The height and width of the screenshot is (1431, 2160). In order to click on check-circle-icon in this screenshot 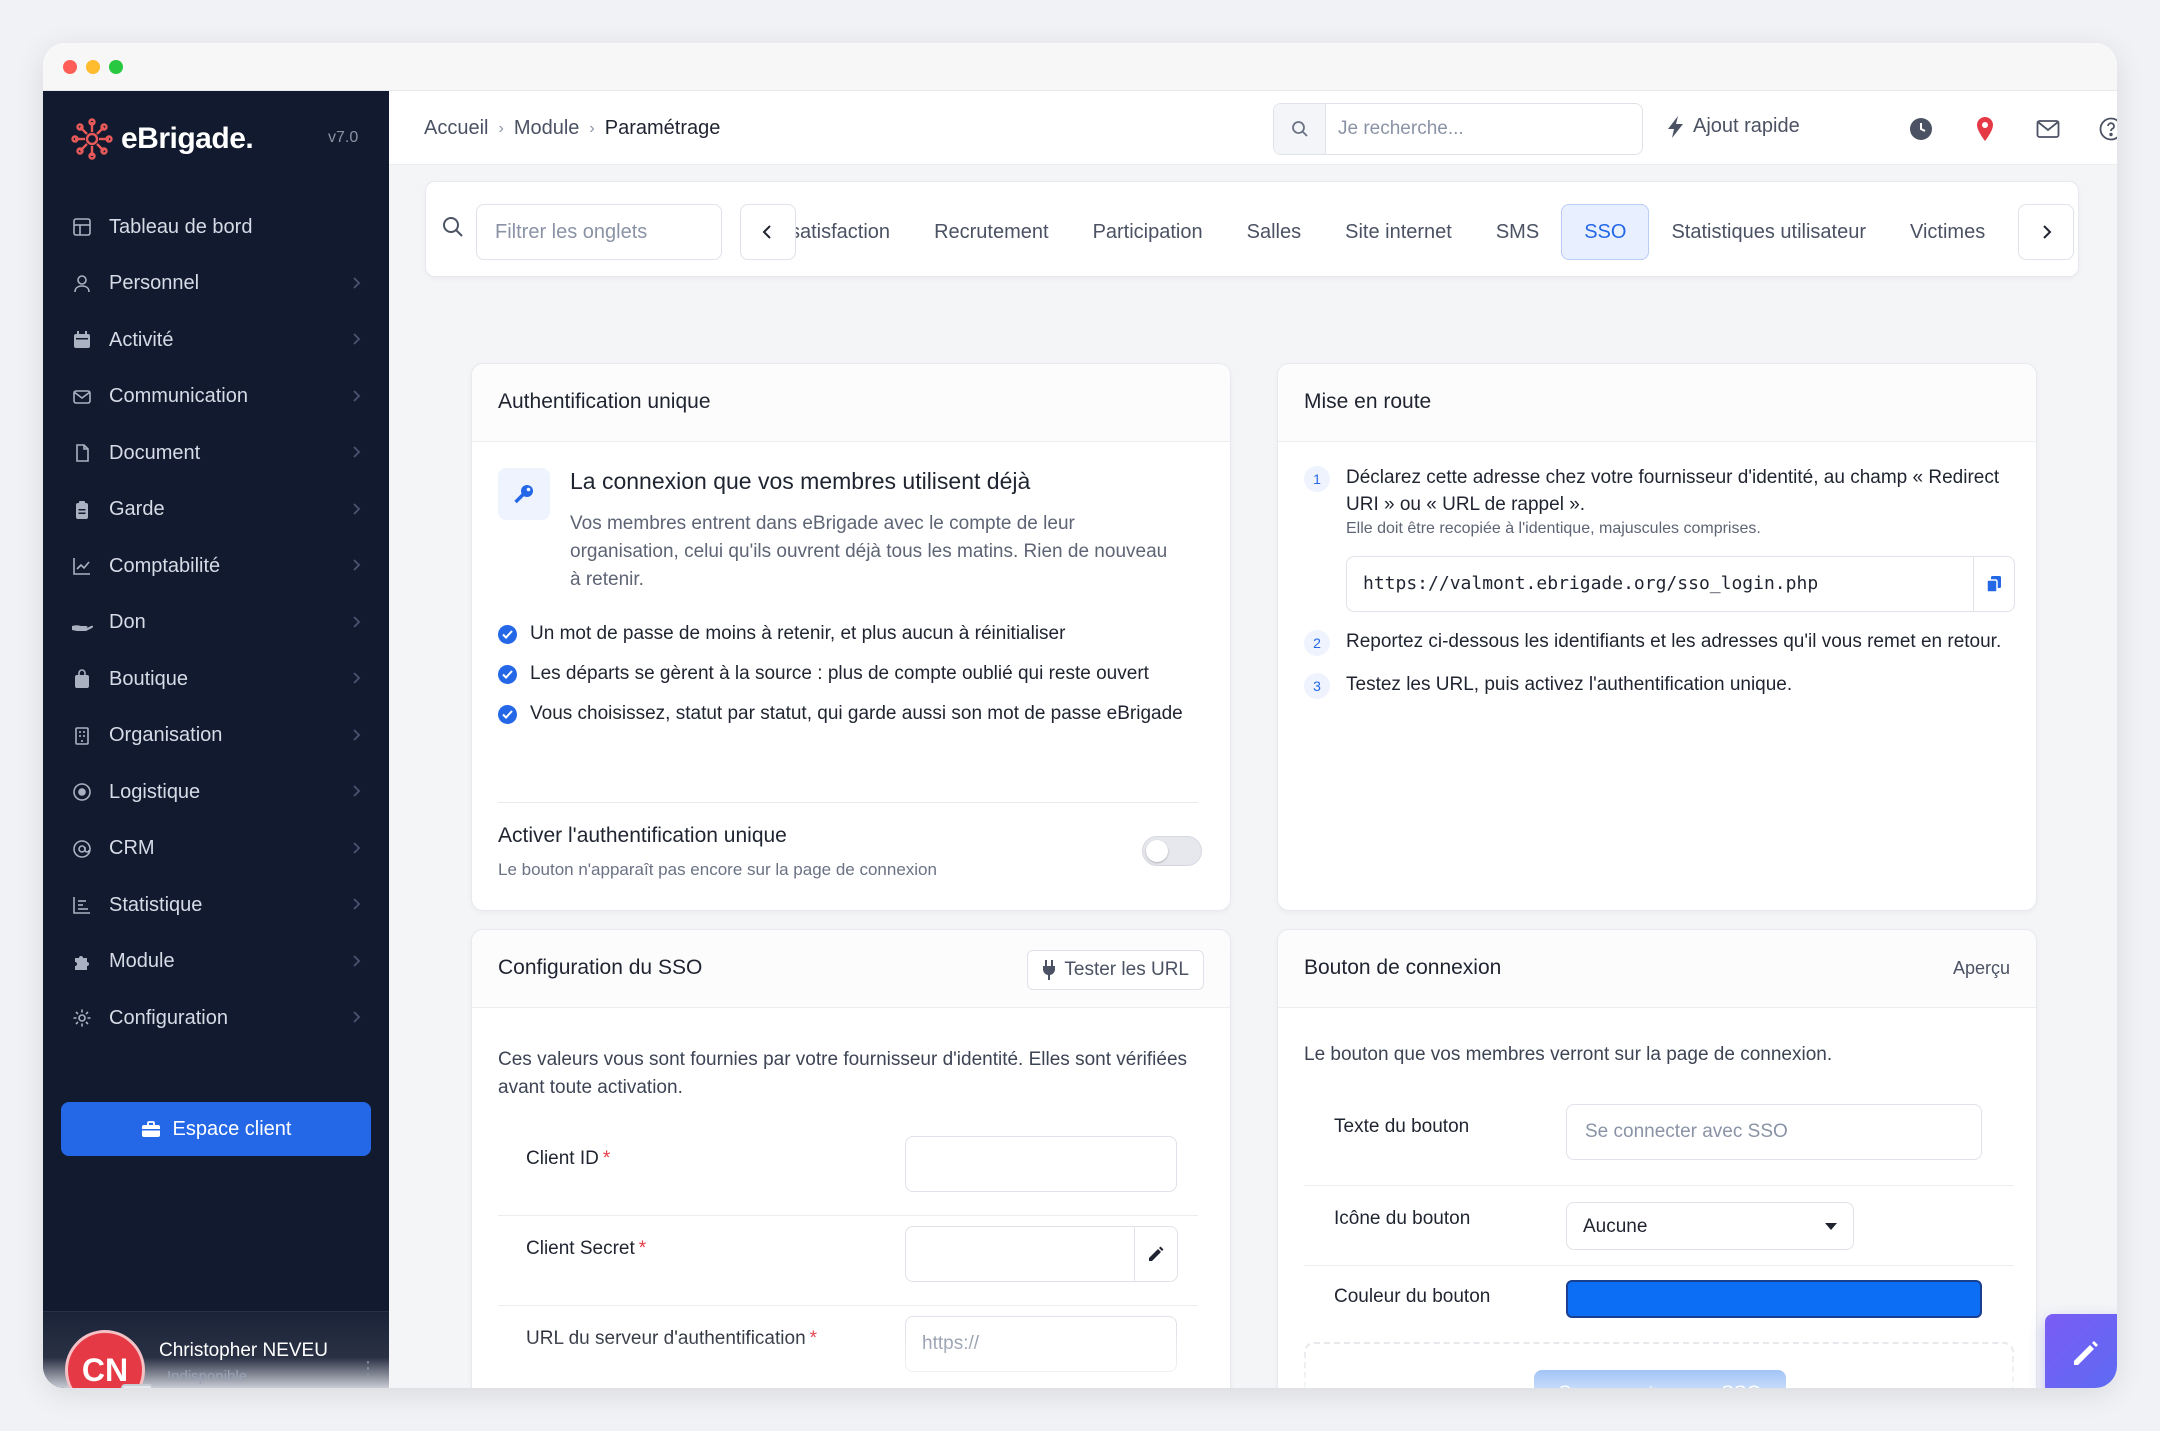, I will do `click(507, 714)`.